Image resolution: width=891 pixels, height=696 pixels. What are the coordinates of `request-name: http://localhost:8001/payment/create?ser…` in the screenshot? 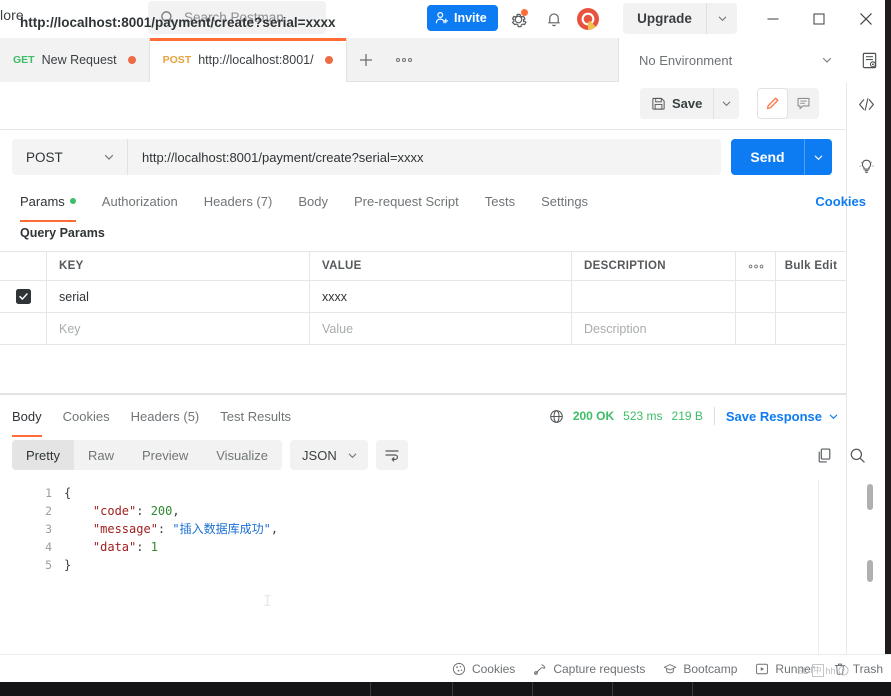 It's located at (178, 22).